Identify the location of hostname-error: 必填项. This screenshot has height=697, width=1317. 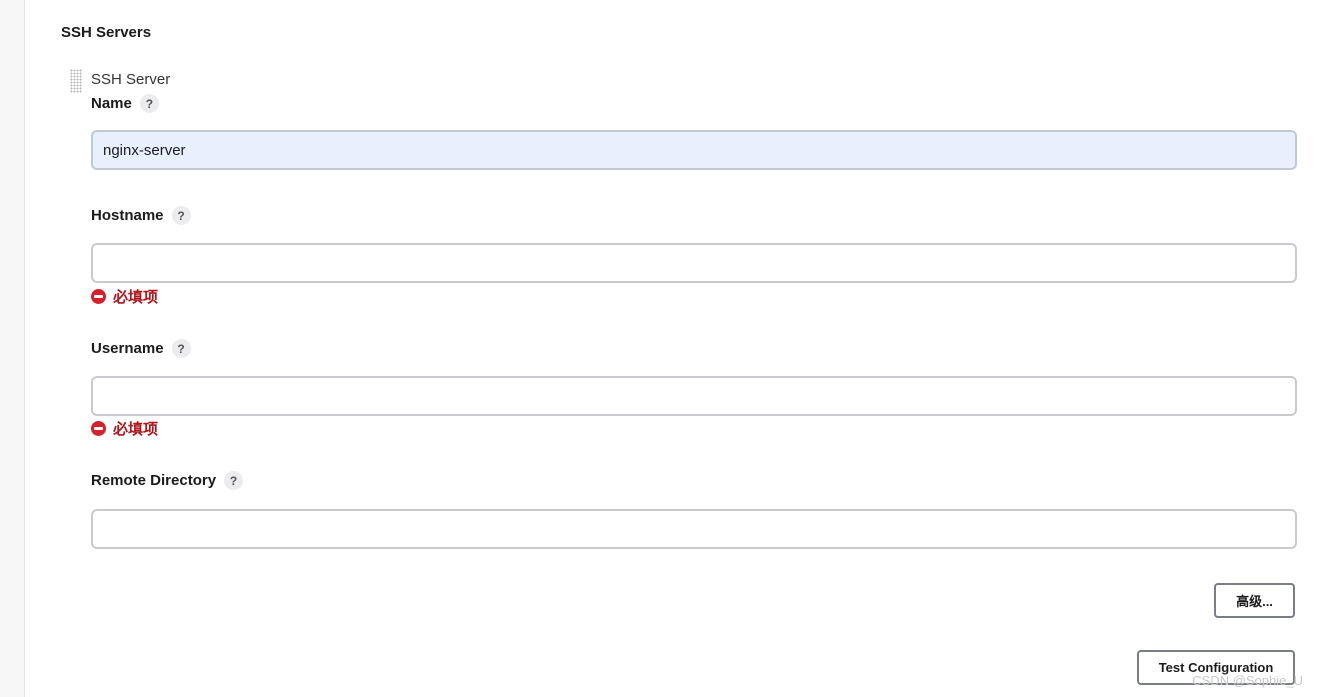
(124, 296).